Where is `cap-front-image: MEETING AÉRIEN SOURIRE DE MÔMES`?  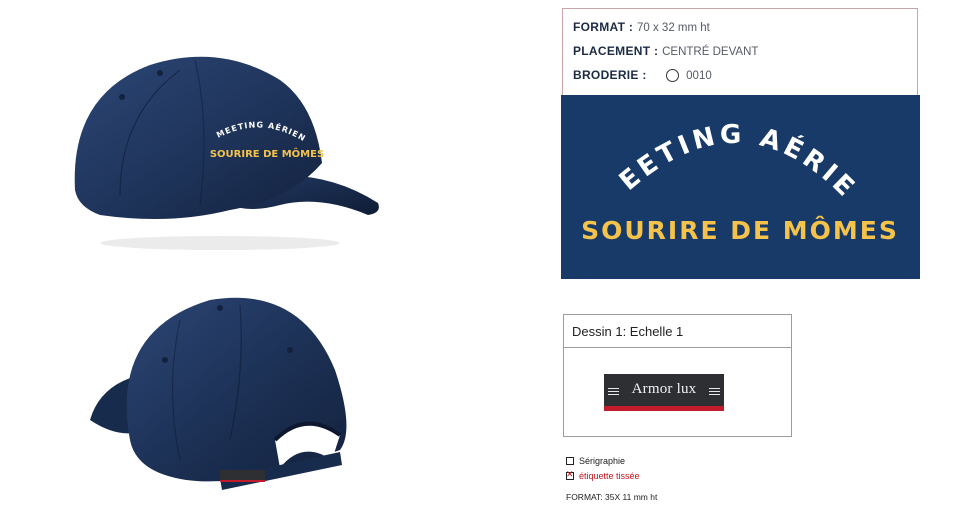 cap-front-image: MEETING AÉRIEN SOURIRE DE MÔMES is located at coordinates (226, 153).